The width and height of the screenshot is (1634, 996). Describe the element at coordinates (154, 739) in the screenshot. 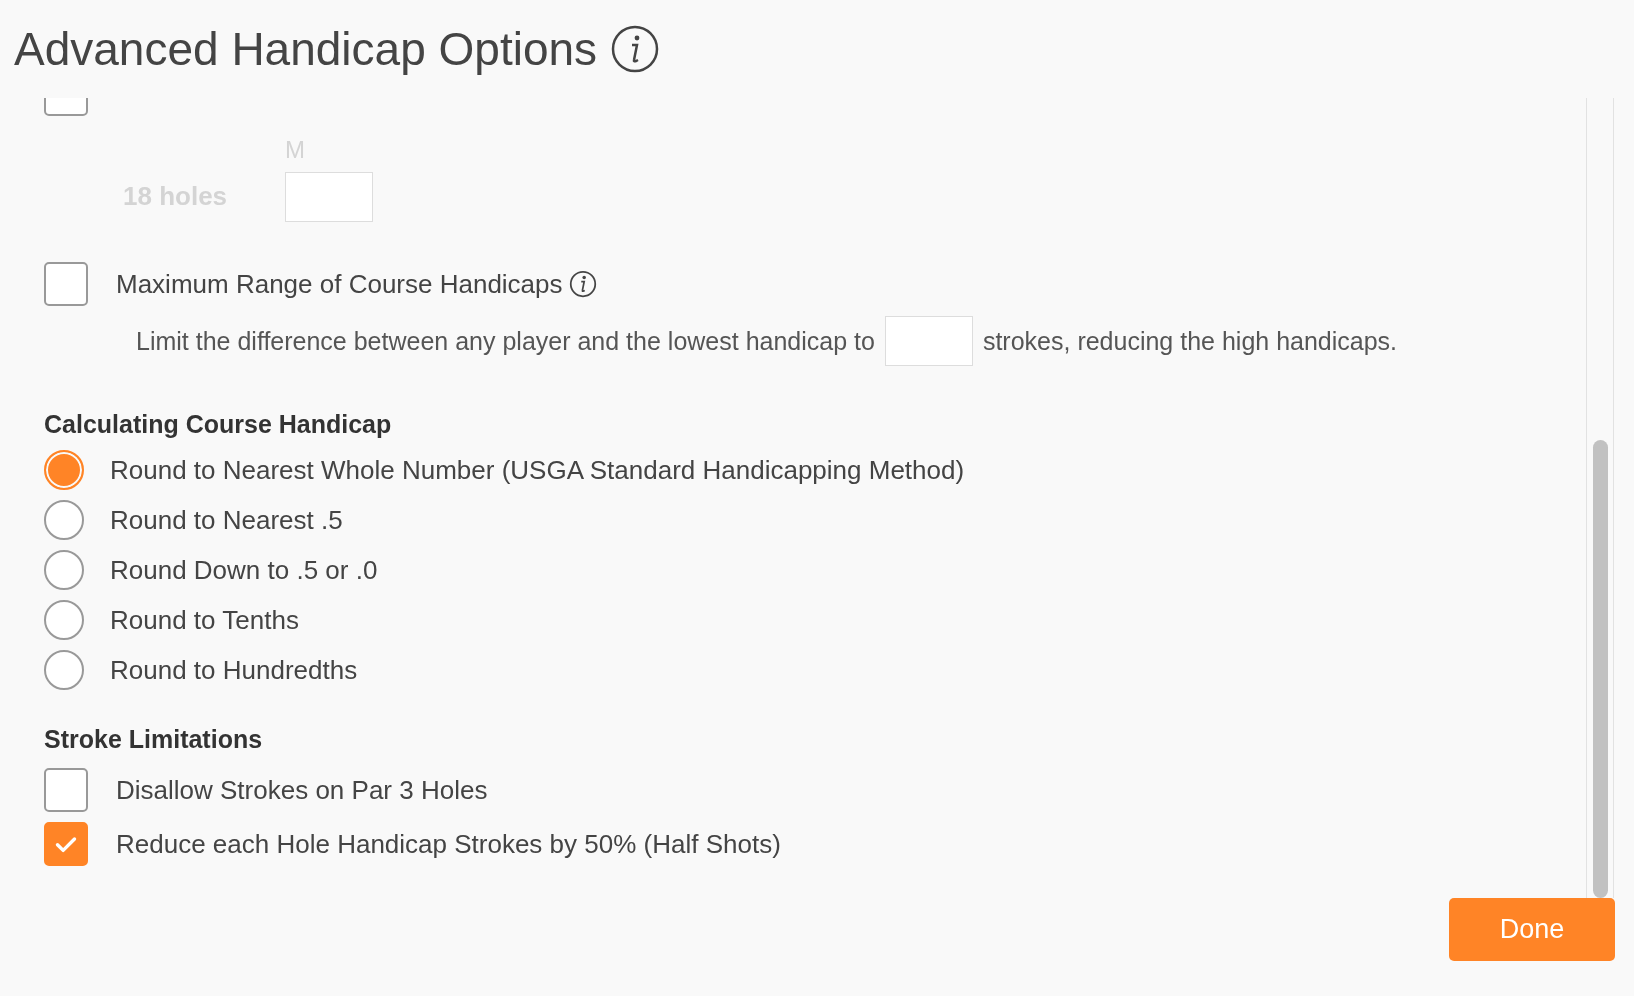

I see `section-heading: Stroke Limitations` at that location.